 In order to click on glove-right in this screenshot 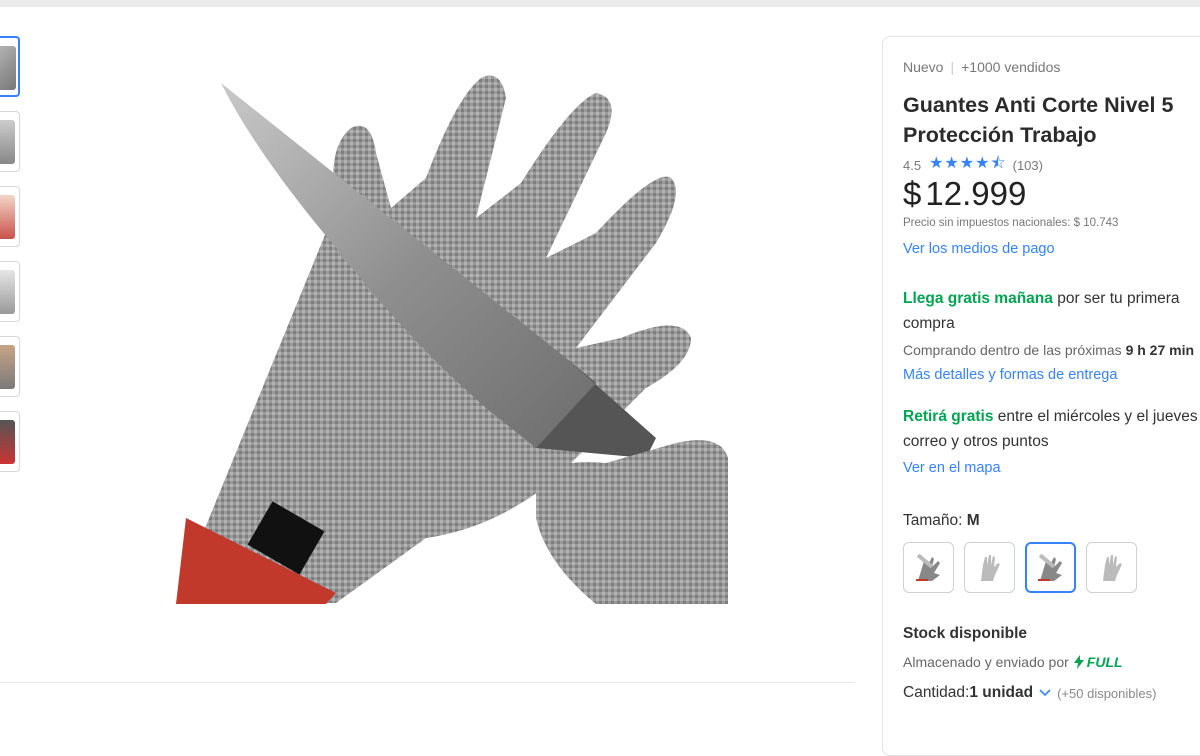, I will do `click(632, 522)`.